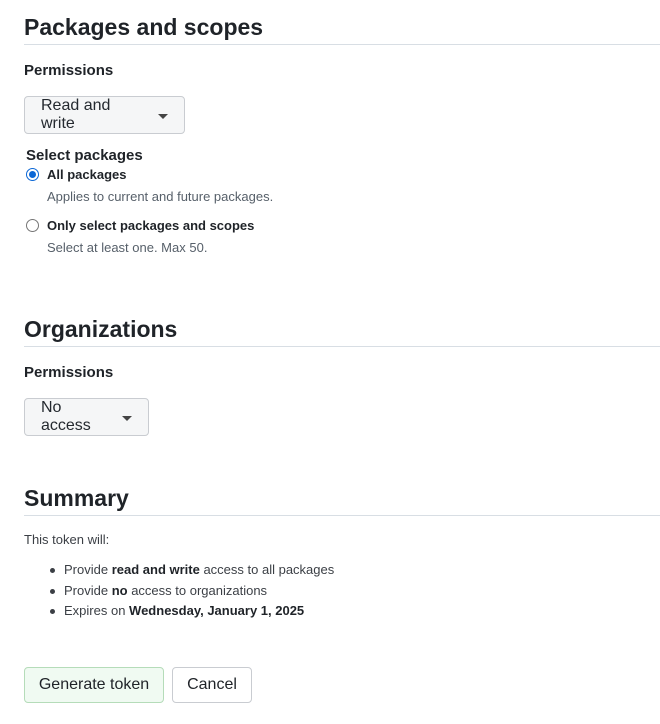  What do you see at coordinates (101, 329) in the screenshot?
I see `organizations-section-title: Organizations` at bounding box center [101, 329].